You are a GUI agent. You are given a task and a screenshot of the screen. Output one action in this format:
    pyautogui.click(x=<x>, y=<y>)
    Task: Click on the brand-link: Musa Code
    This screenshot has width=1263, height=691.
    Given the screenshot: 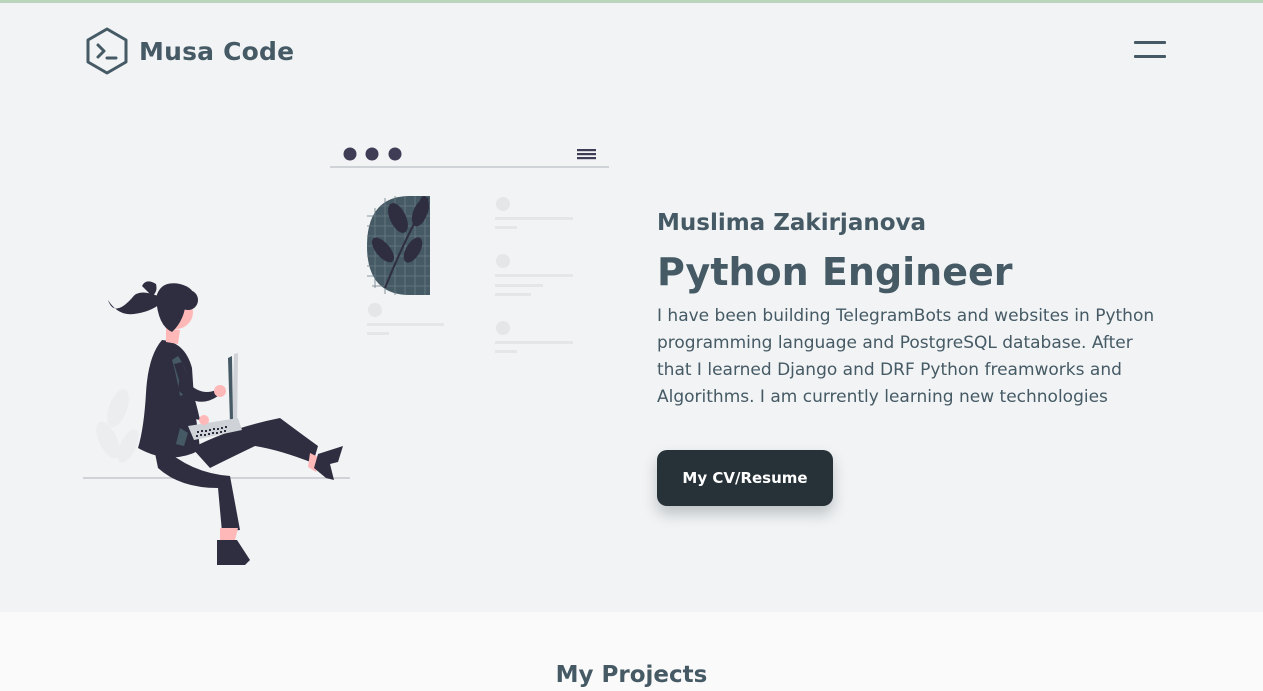 What is the action you would take?
    pyautogui.click(x=188, y=51)
    